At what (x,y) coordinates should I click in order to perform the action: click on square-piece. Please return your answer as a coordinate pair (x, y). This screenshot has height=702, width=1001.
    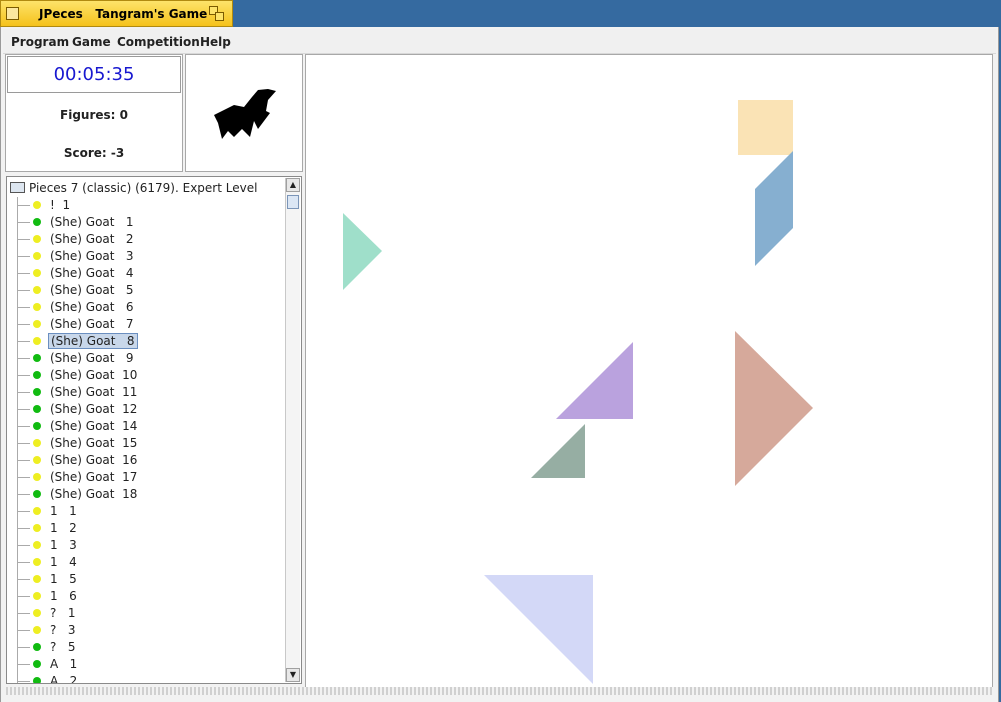
    Looking at the image, I should click on (765, 127).